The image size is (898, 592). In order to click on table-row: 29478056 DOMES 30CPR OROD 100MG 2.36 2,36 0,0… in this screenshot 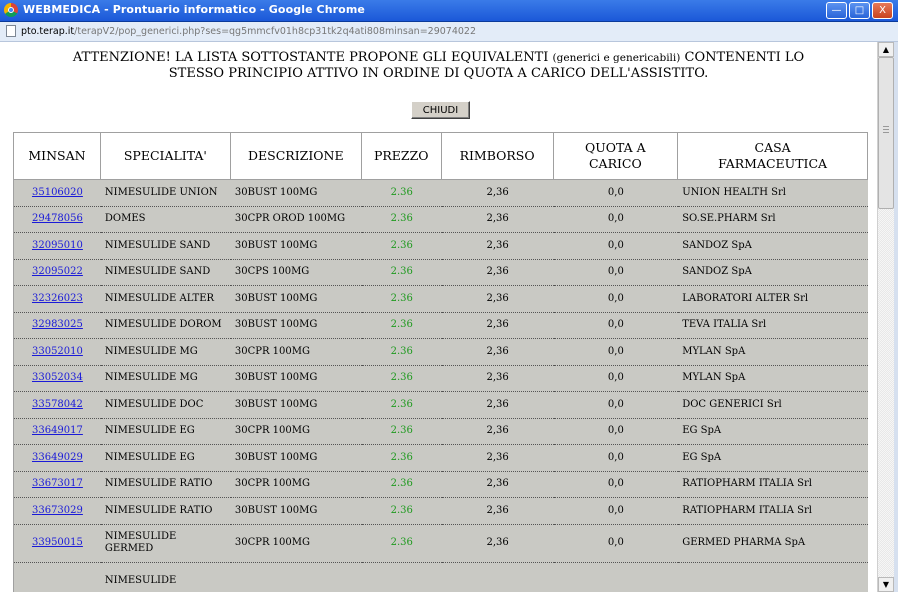, I will do `click(441, 219)`.